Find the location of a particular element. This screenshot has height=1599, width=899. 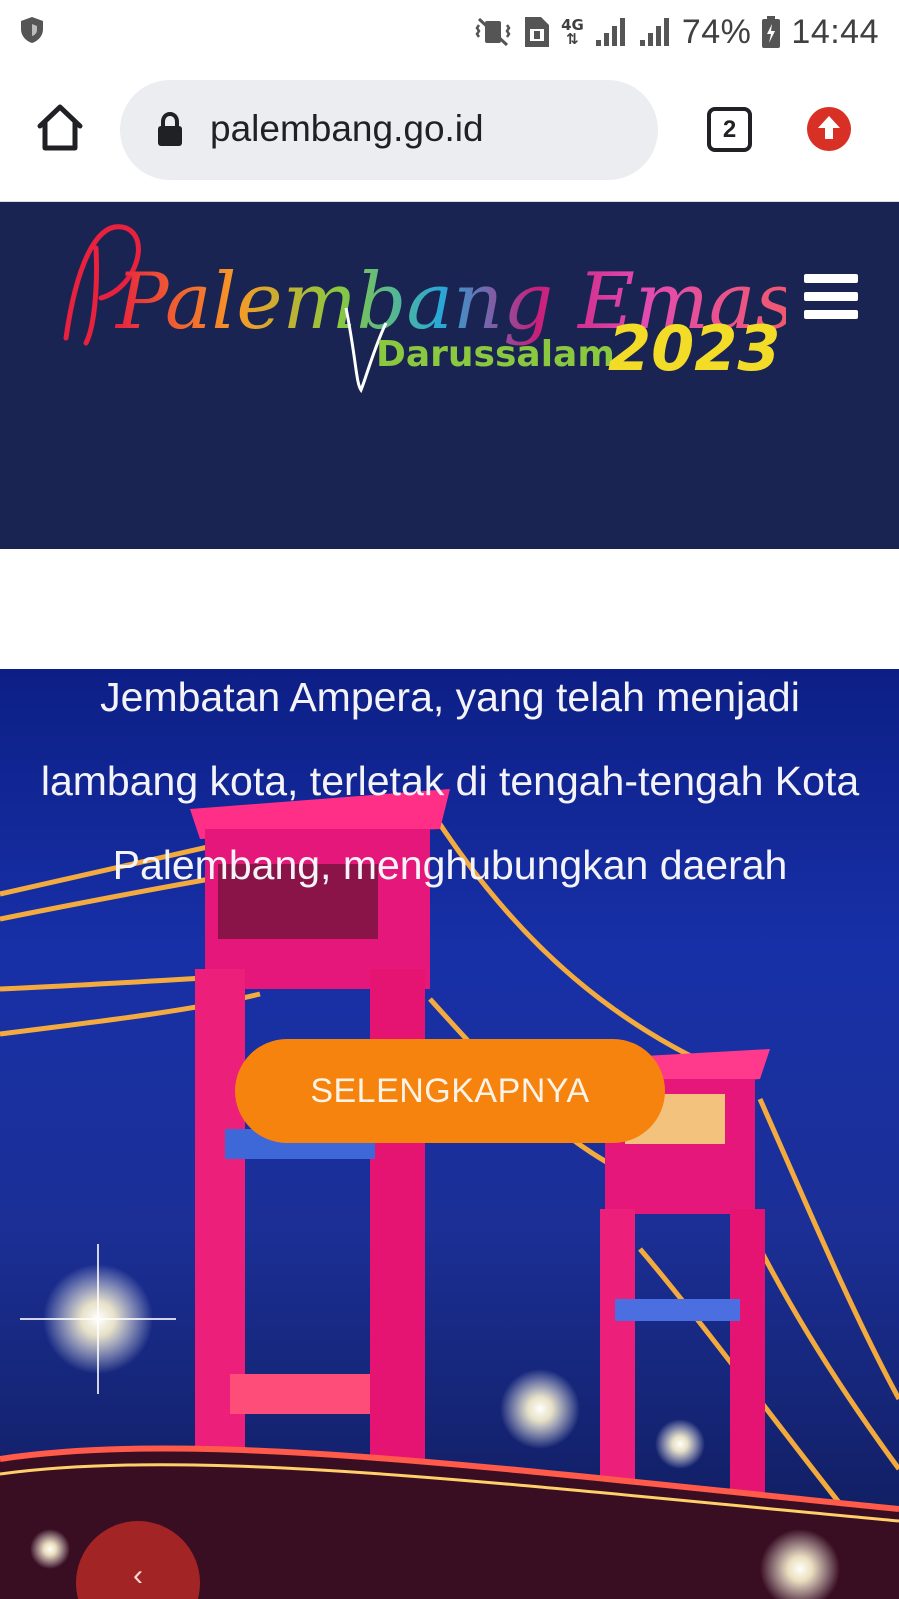

sim-card-icon is located at coordinates (537, 32).